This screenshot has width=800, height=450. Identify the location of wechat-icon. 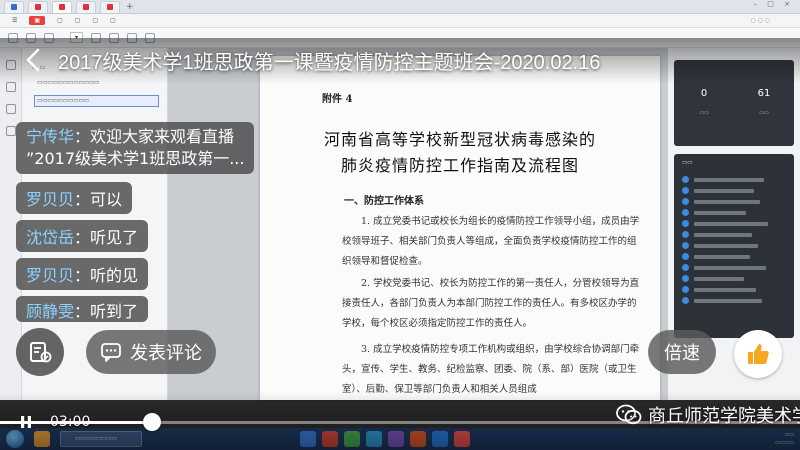
(629, 414).